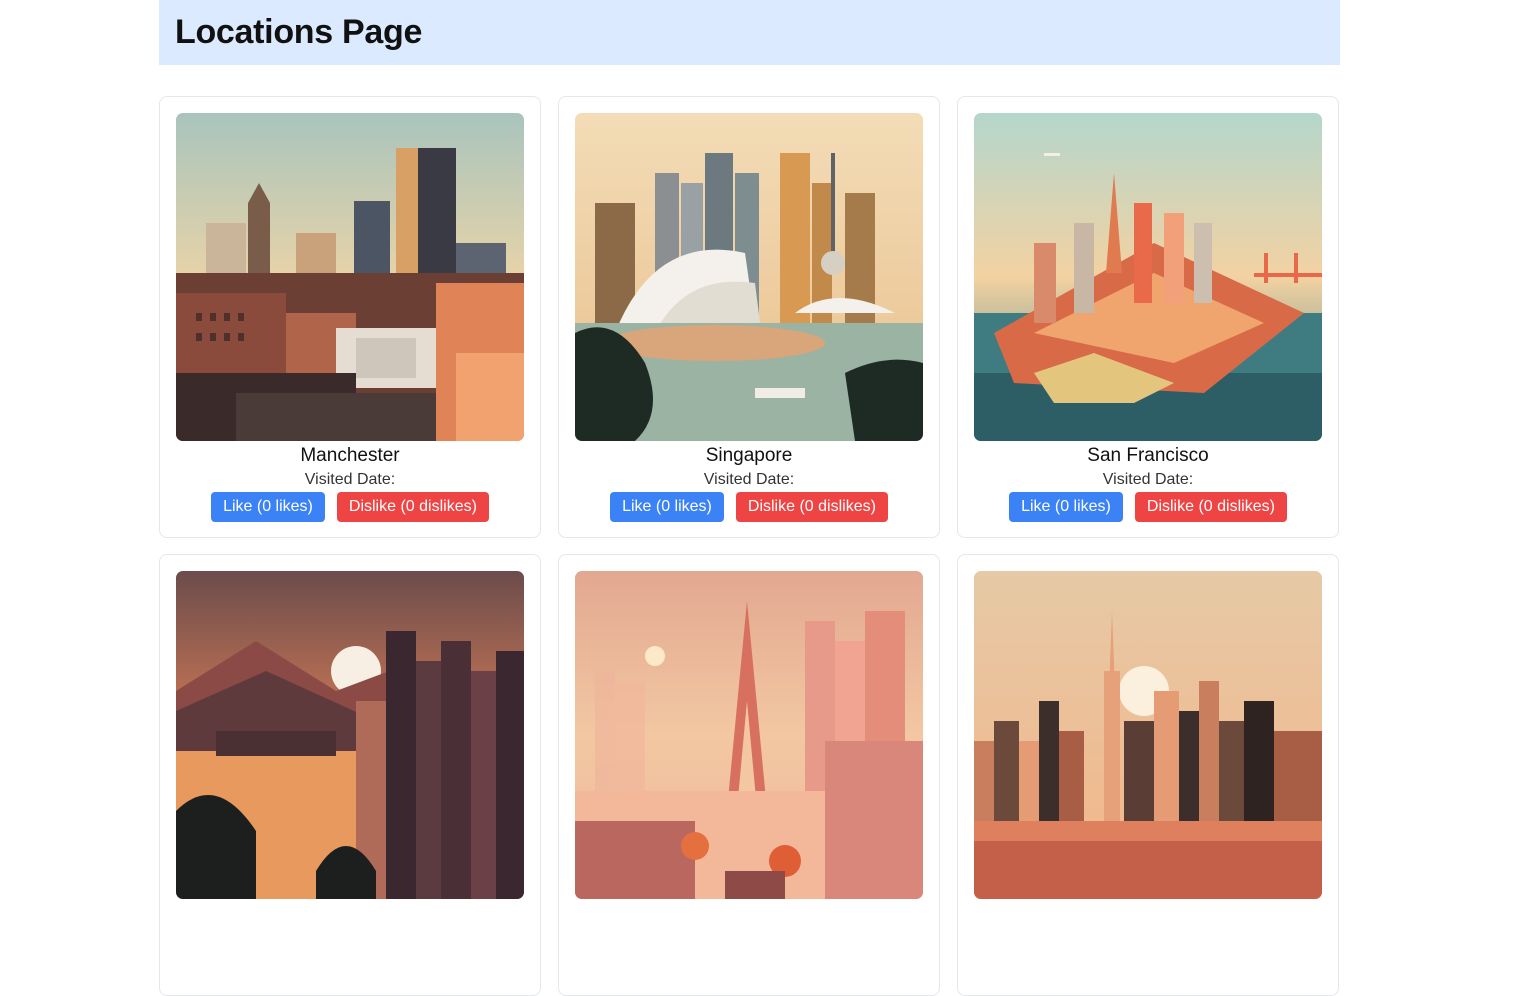 The width and height of the screenshot is (1525, 996). Describe the element at coordinates (749, 455) in the screenshot. I see `location-name: Singapore` at that location.